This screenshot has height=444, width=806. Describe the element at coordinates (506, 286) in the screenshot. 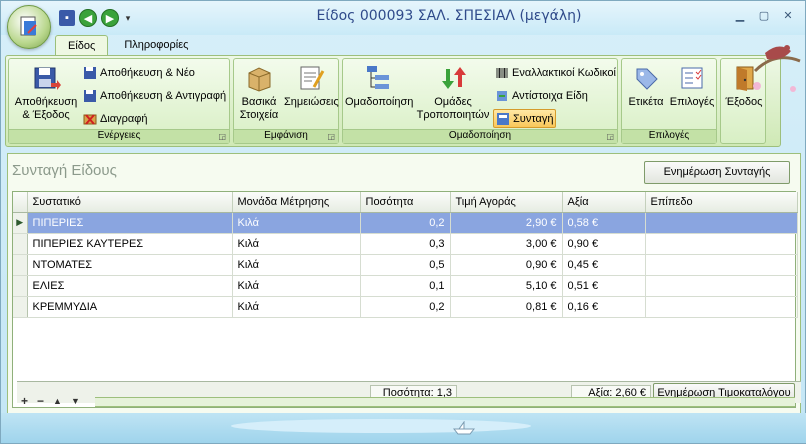

I see `table-cell-price: 5,10 €` at that location.